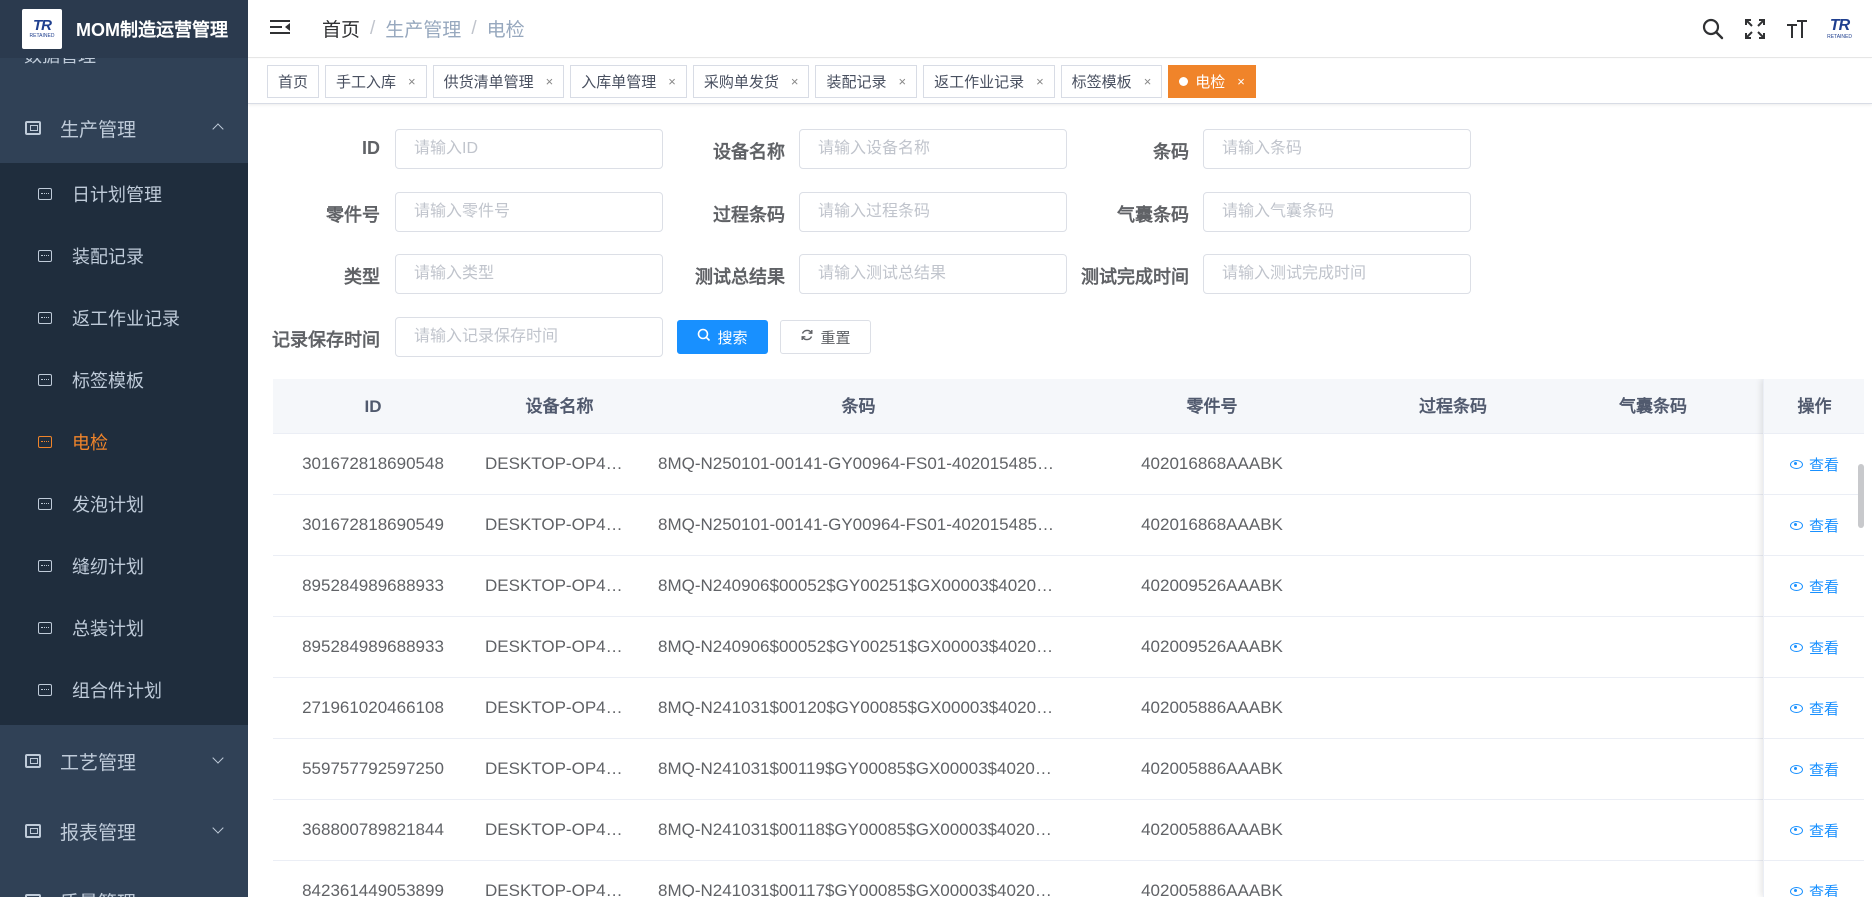 The image size is (1872, 897). Describe the element at coordinates (1153, 215) in the screenshot. I see `label-airbag-barcode: 气囊条码` at that location.